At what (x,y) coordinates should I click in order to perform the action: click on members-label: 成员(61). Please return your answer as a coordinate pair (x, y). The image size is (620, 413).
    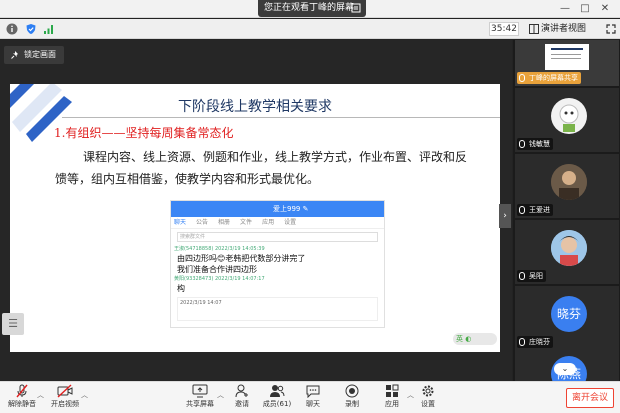
    Looking at the image, I should click on (277, 404).